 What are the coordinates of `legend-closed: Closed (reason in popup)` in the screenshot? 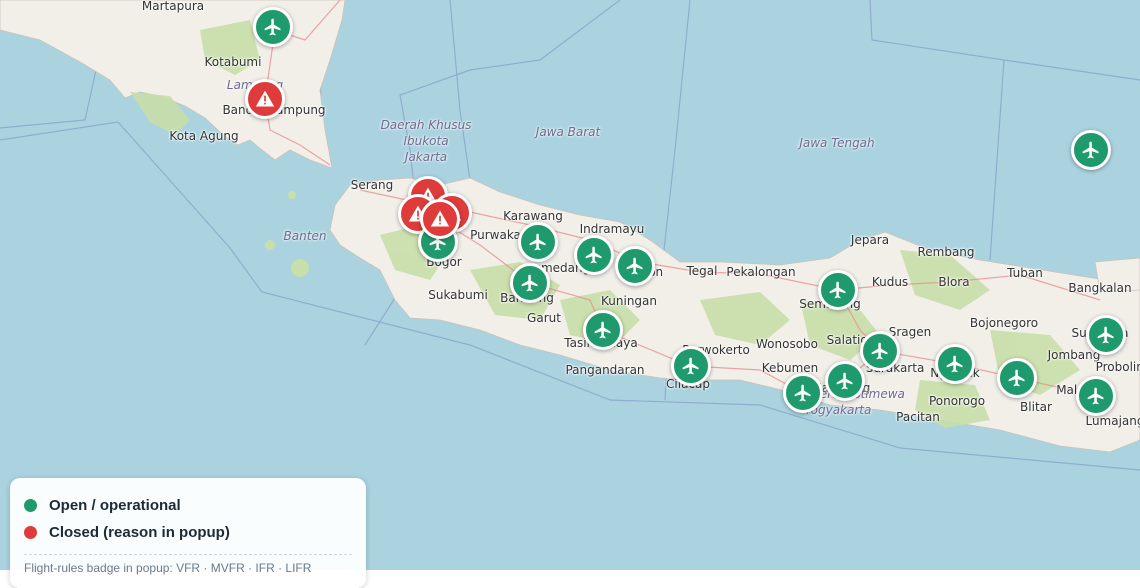 It's located at (188, 532).